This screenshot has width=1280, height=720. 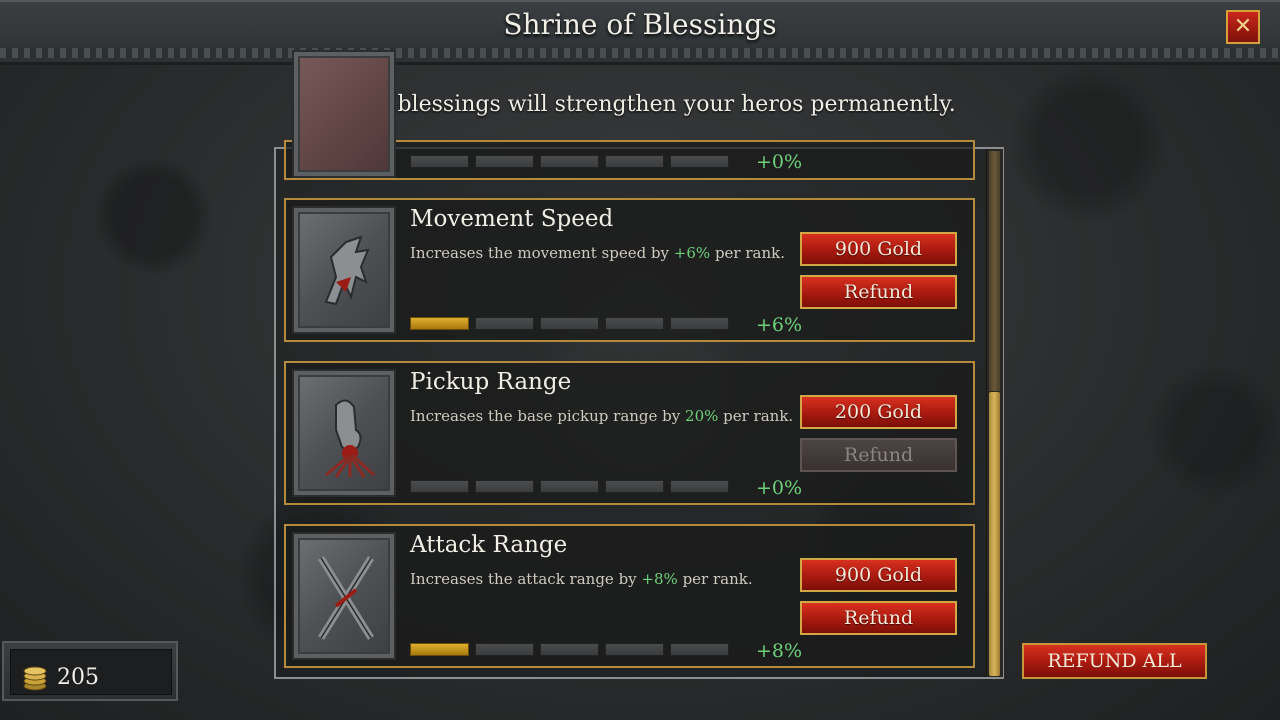 I want to click on rank-bonus: +6%, so click(x=779, y=325).